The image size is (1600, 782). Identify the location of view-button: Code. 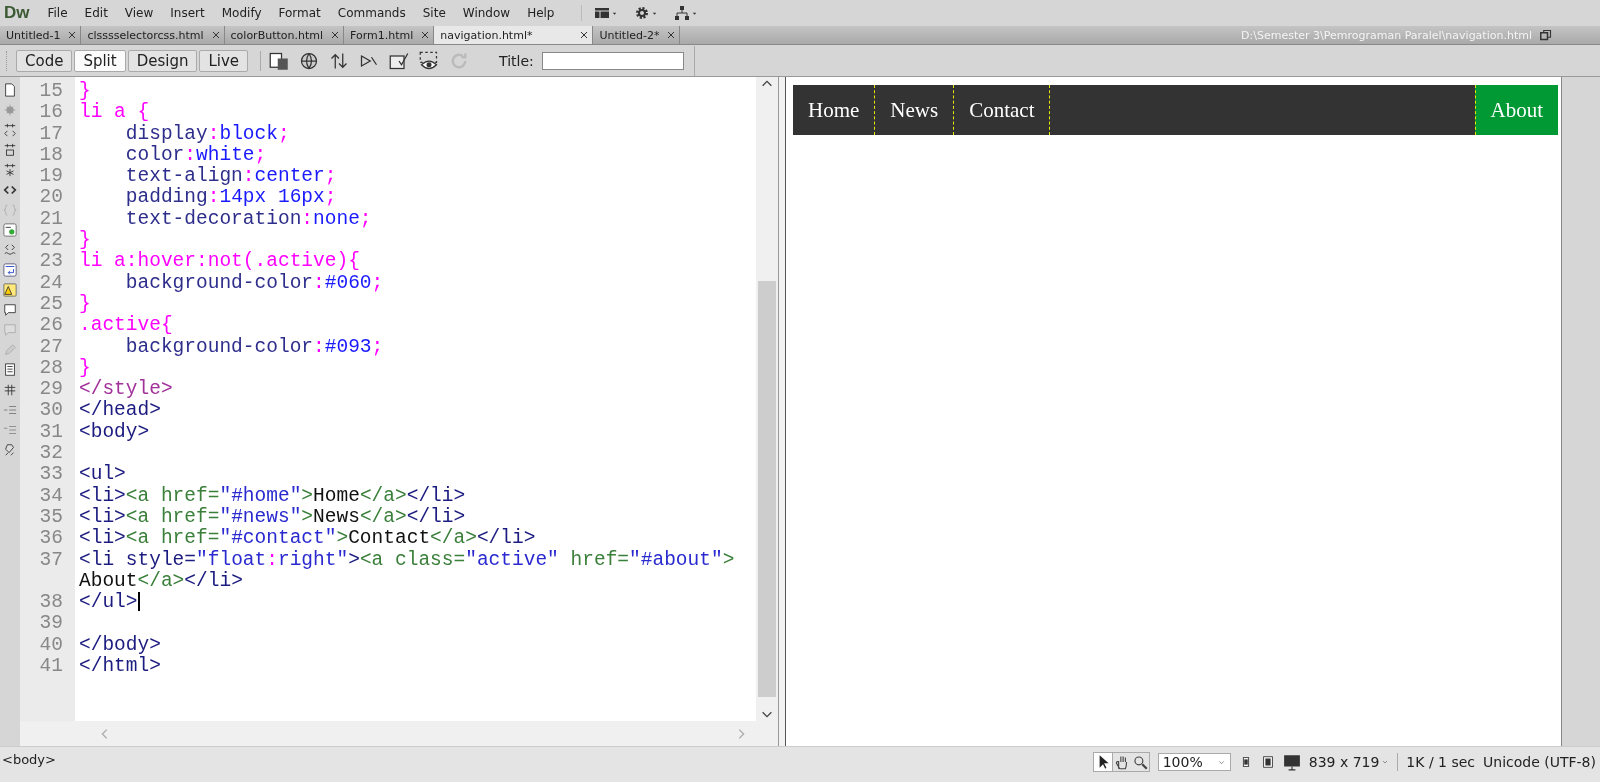
(44, 60).